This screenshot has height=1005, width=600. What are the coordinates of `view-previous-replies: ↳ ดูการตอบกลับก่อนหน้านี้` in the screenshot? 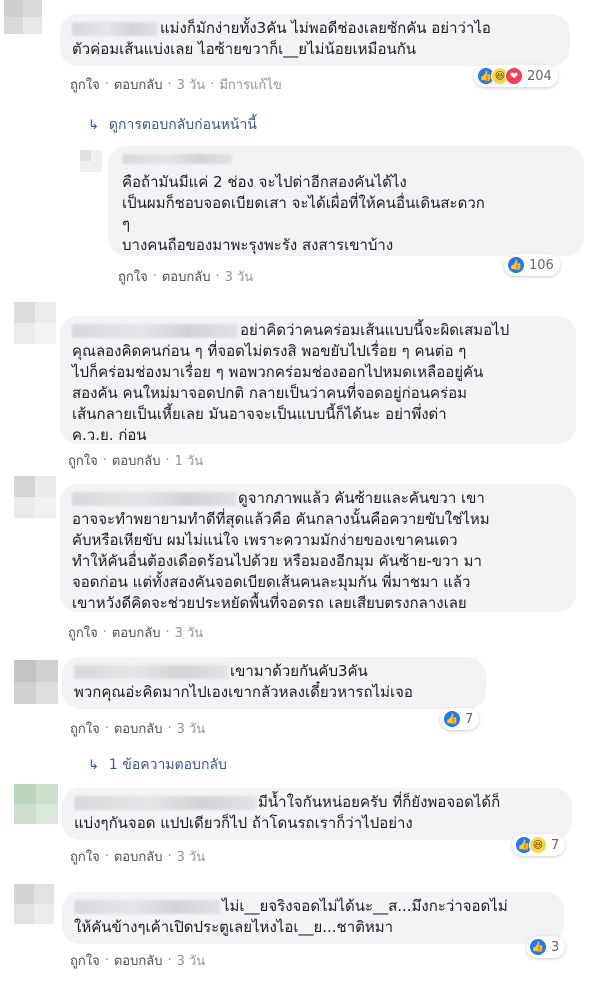 It's located at (172, 125).